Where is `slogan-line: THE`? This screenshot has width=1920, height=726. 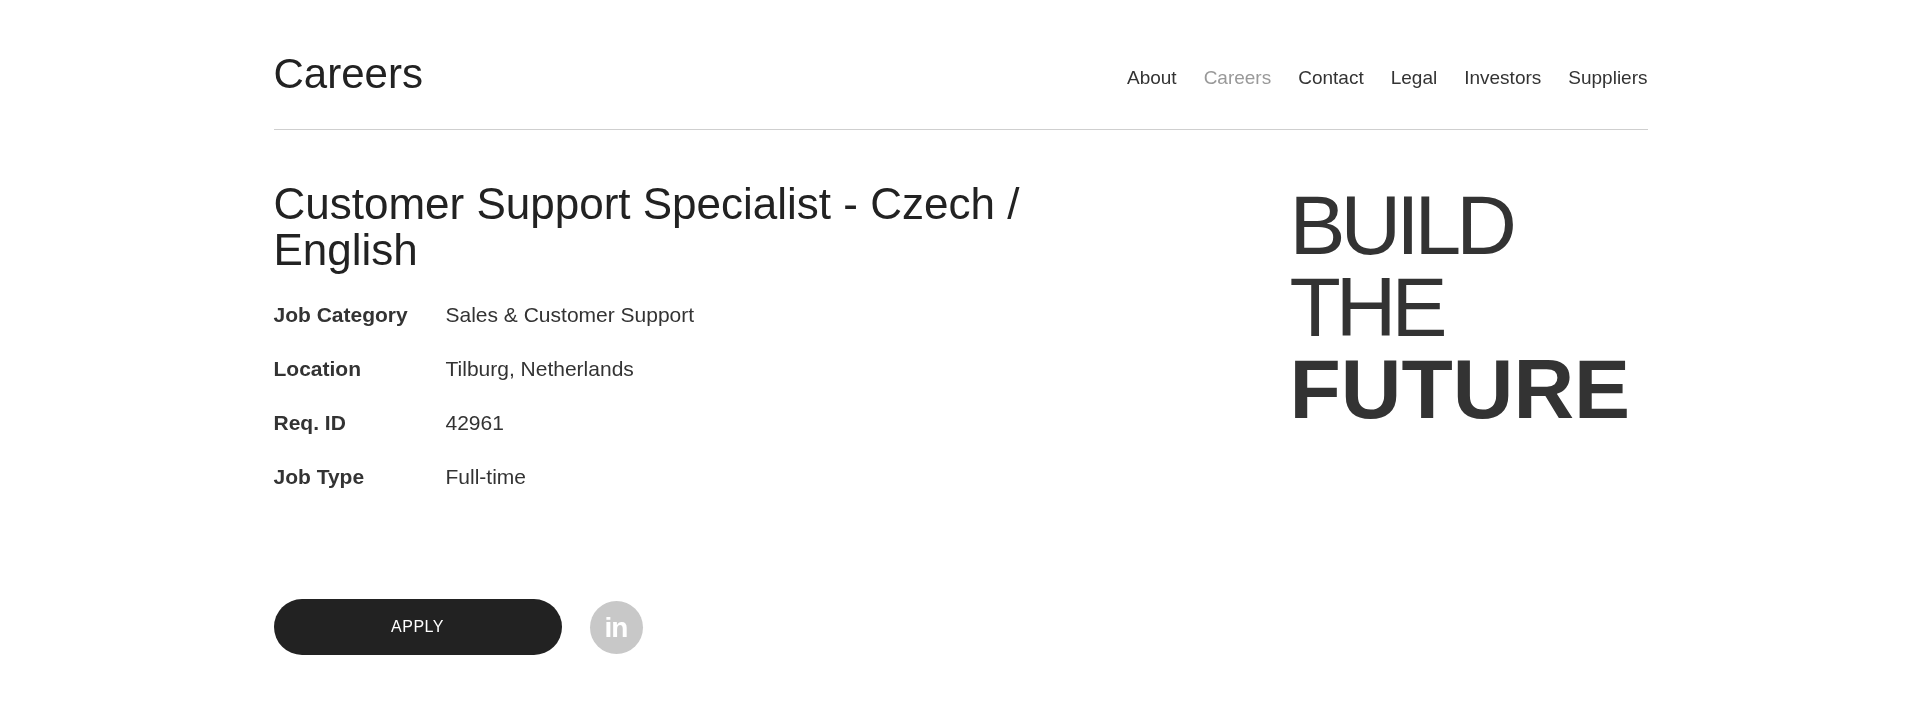
slogan-line: THE is located at coordinates (1366, 307).